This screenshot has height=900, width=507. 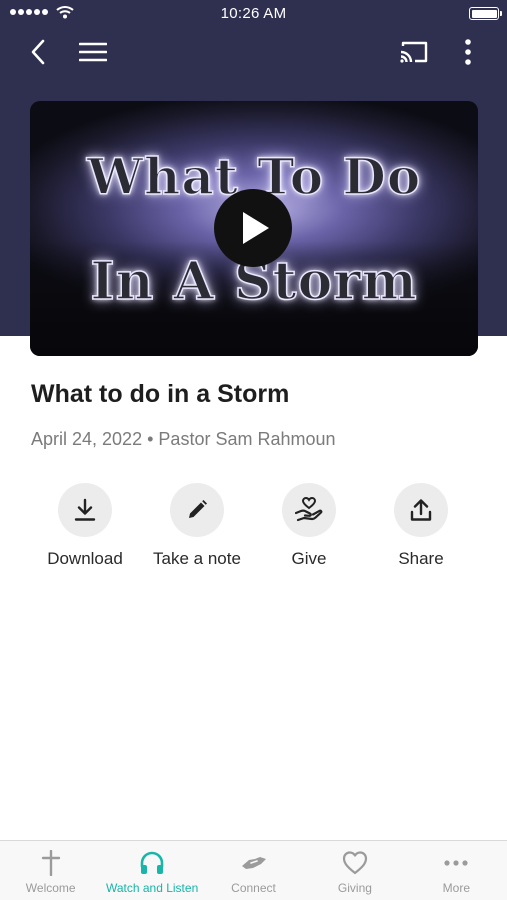 I want to click on tab-giving: Giving, so click(x=354, y=870).